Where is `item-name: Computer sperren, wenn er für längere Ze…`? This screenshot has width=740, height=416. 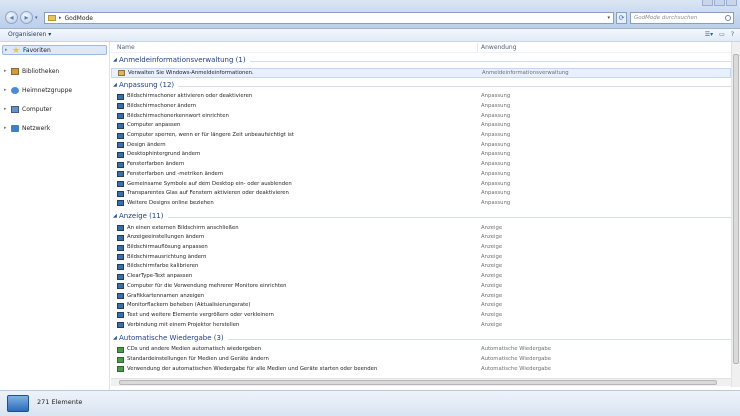
item-name: Computer sperren, wenn er für längere Ze… is located at coordinates (210, 135).